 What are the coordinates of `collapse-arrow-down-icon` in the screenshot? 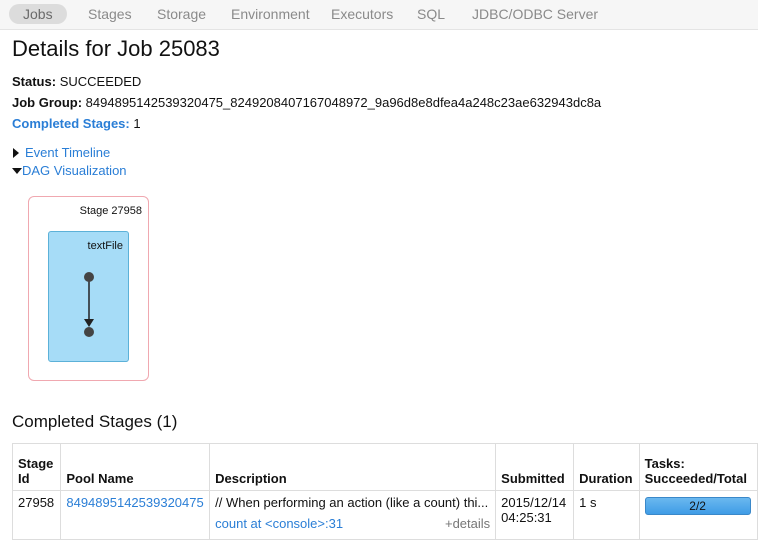 It's located at (17, 171).